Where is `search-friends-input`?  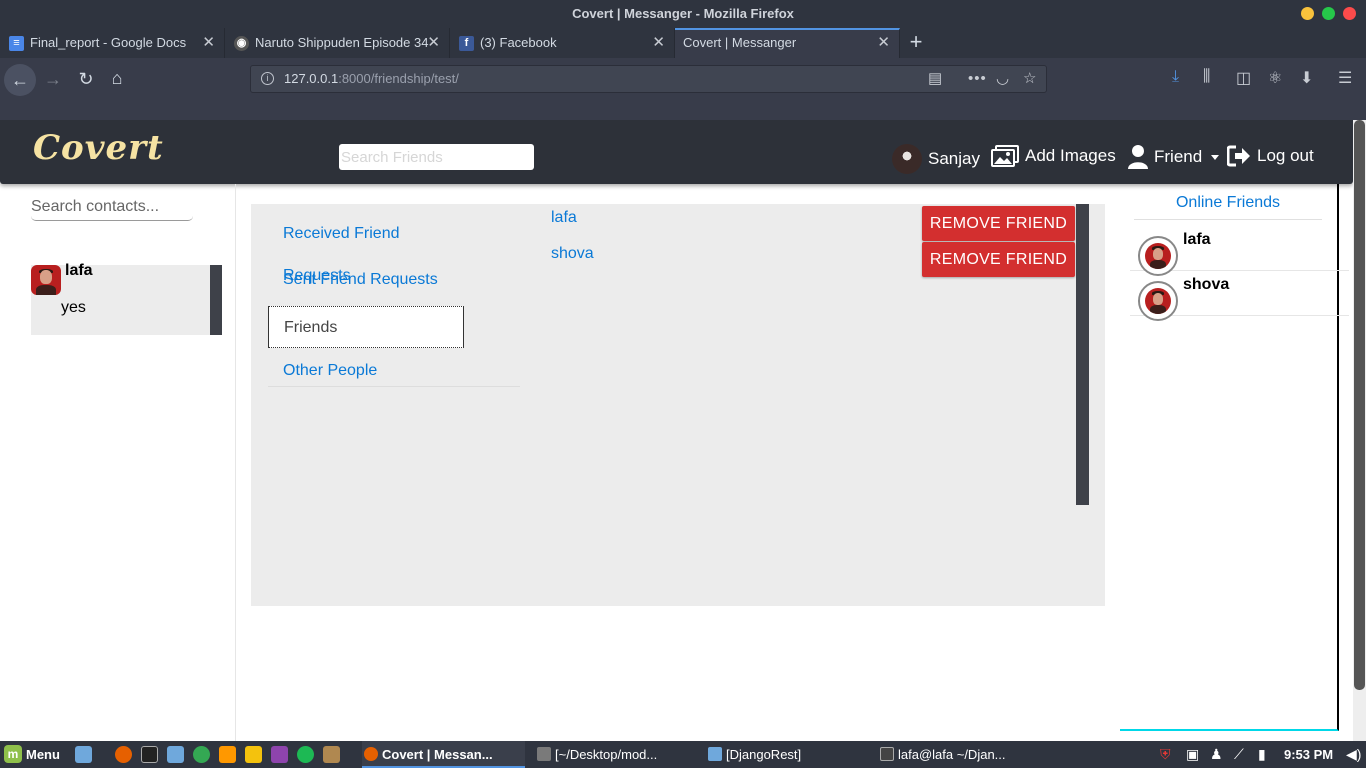
search-friends-input is located at coordinates (436, 157).